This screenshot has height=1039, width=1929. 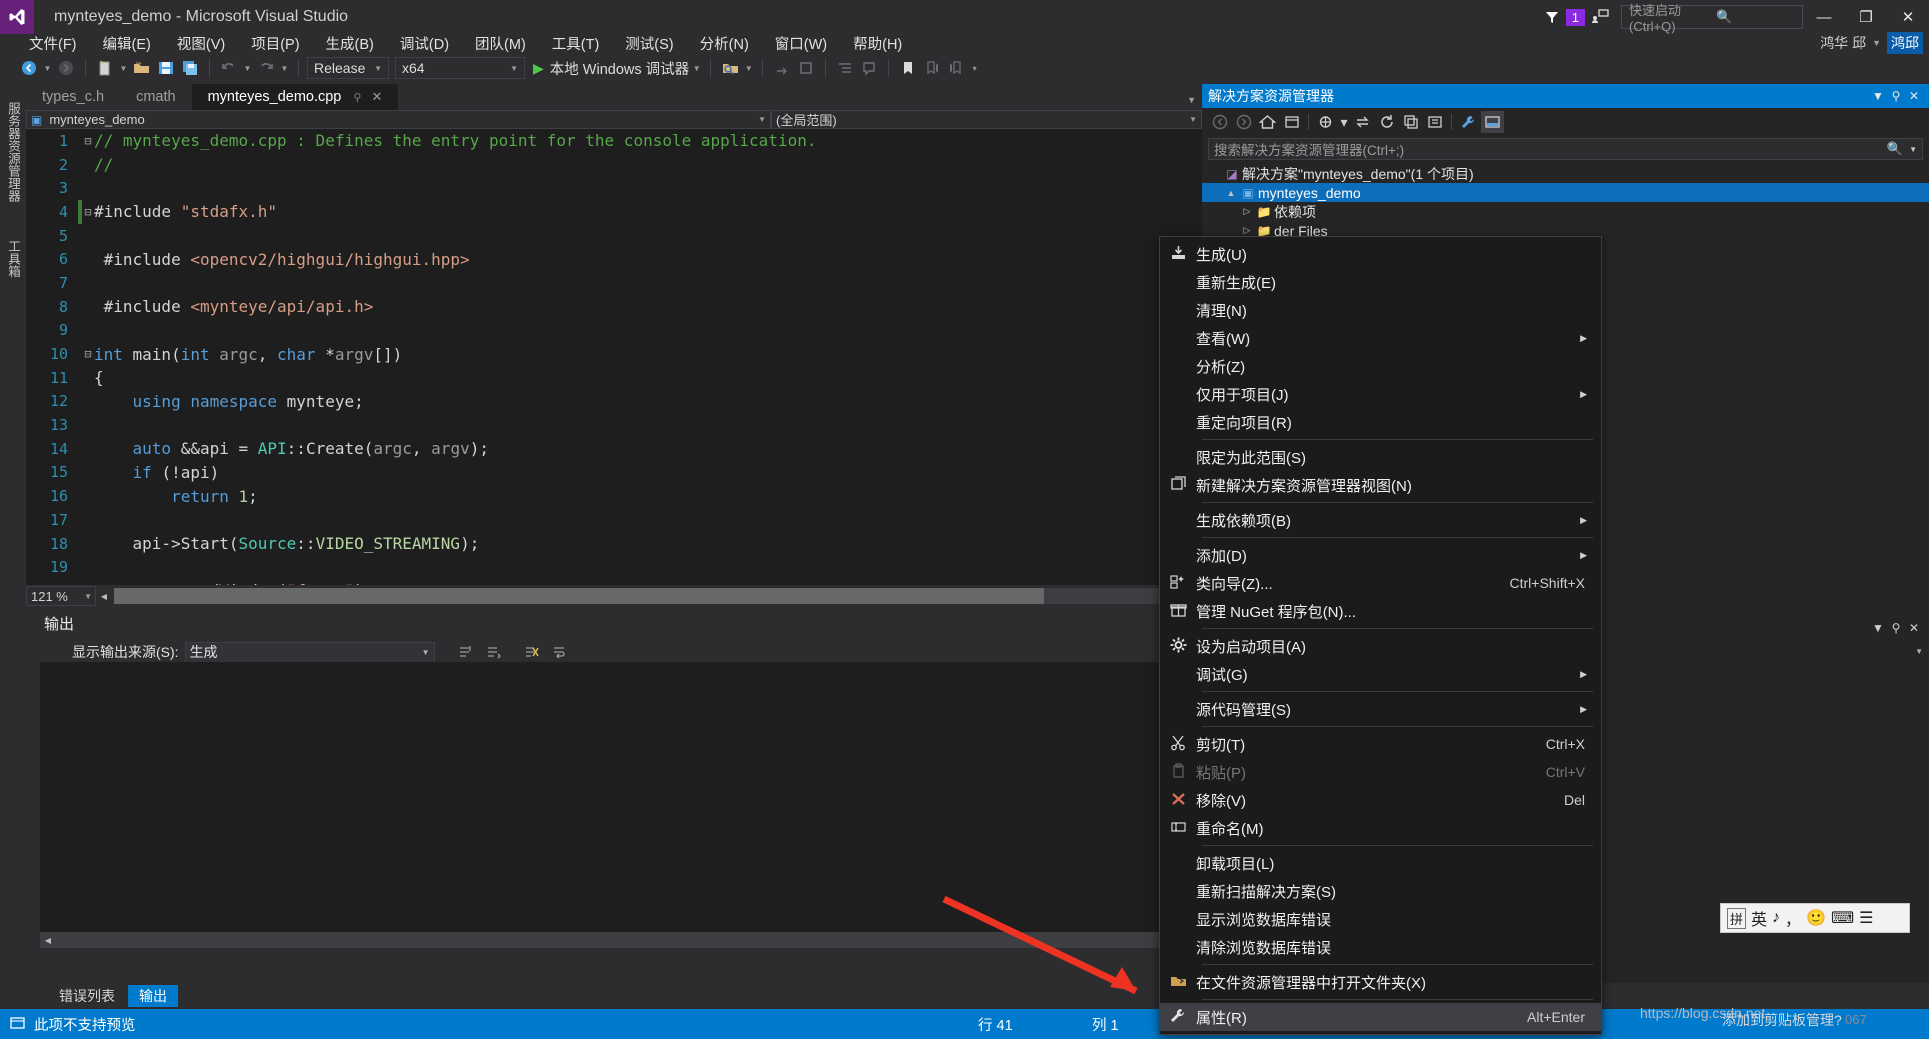 What do you see at coordinates (190, 68) in the screenshot?
I see `save-all-icon` at bounding box center [190, 68].